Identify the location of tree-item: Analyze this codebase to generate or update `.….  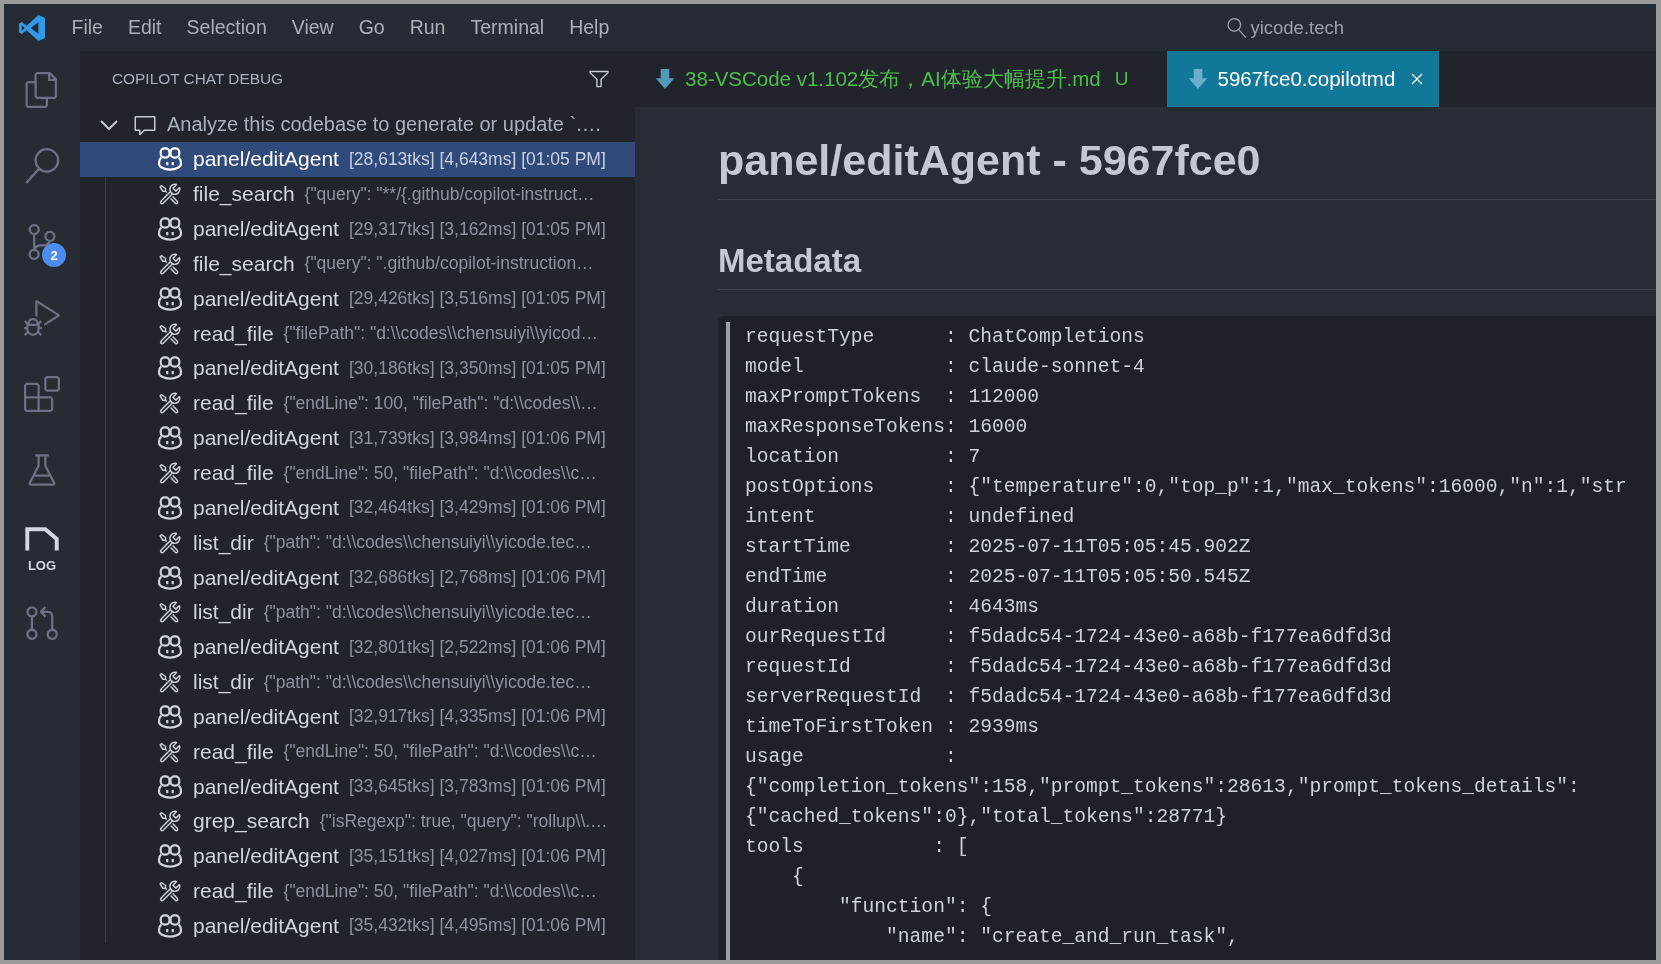
(357, 124).